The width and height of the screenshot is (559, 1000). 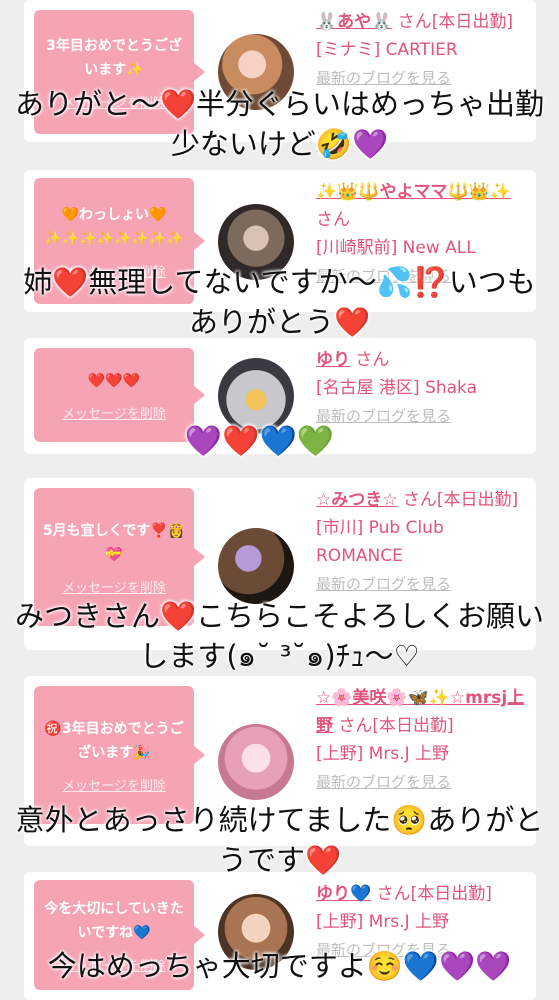 I want to click on cast-name-link: ゆり, so click(x=333, y=360).